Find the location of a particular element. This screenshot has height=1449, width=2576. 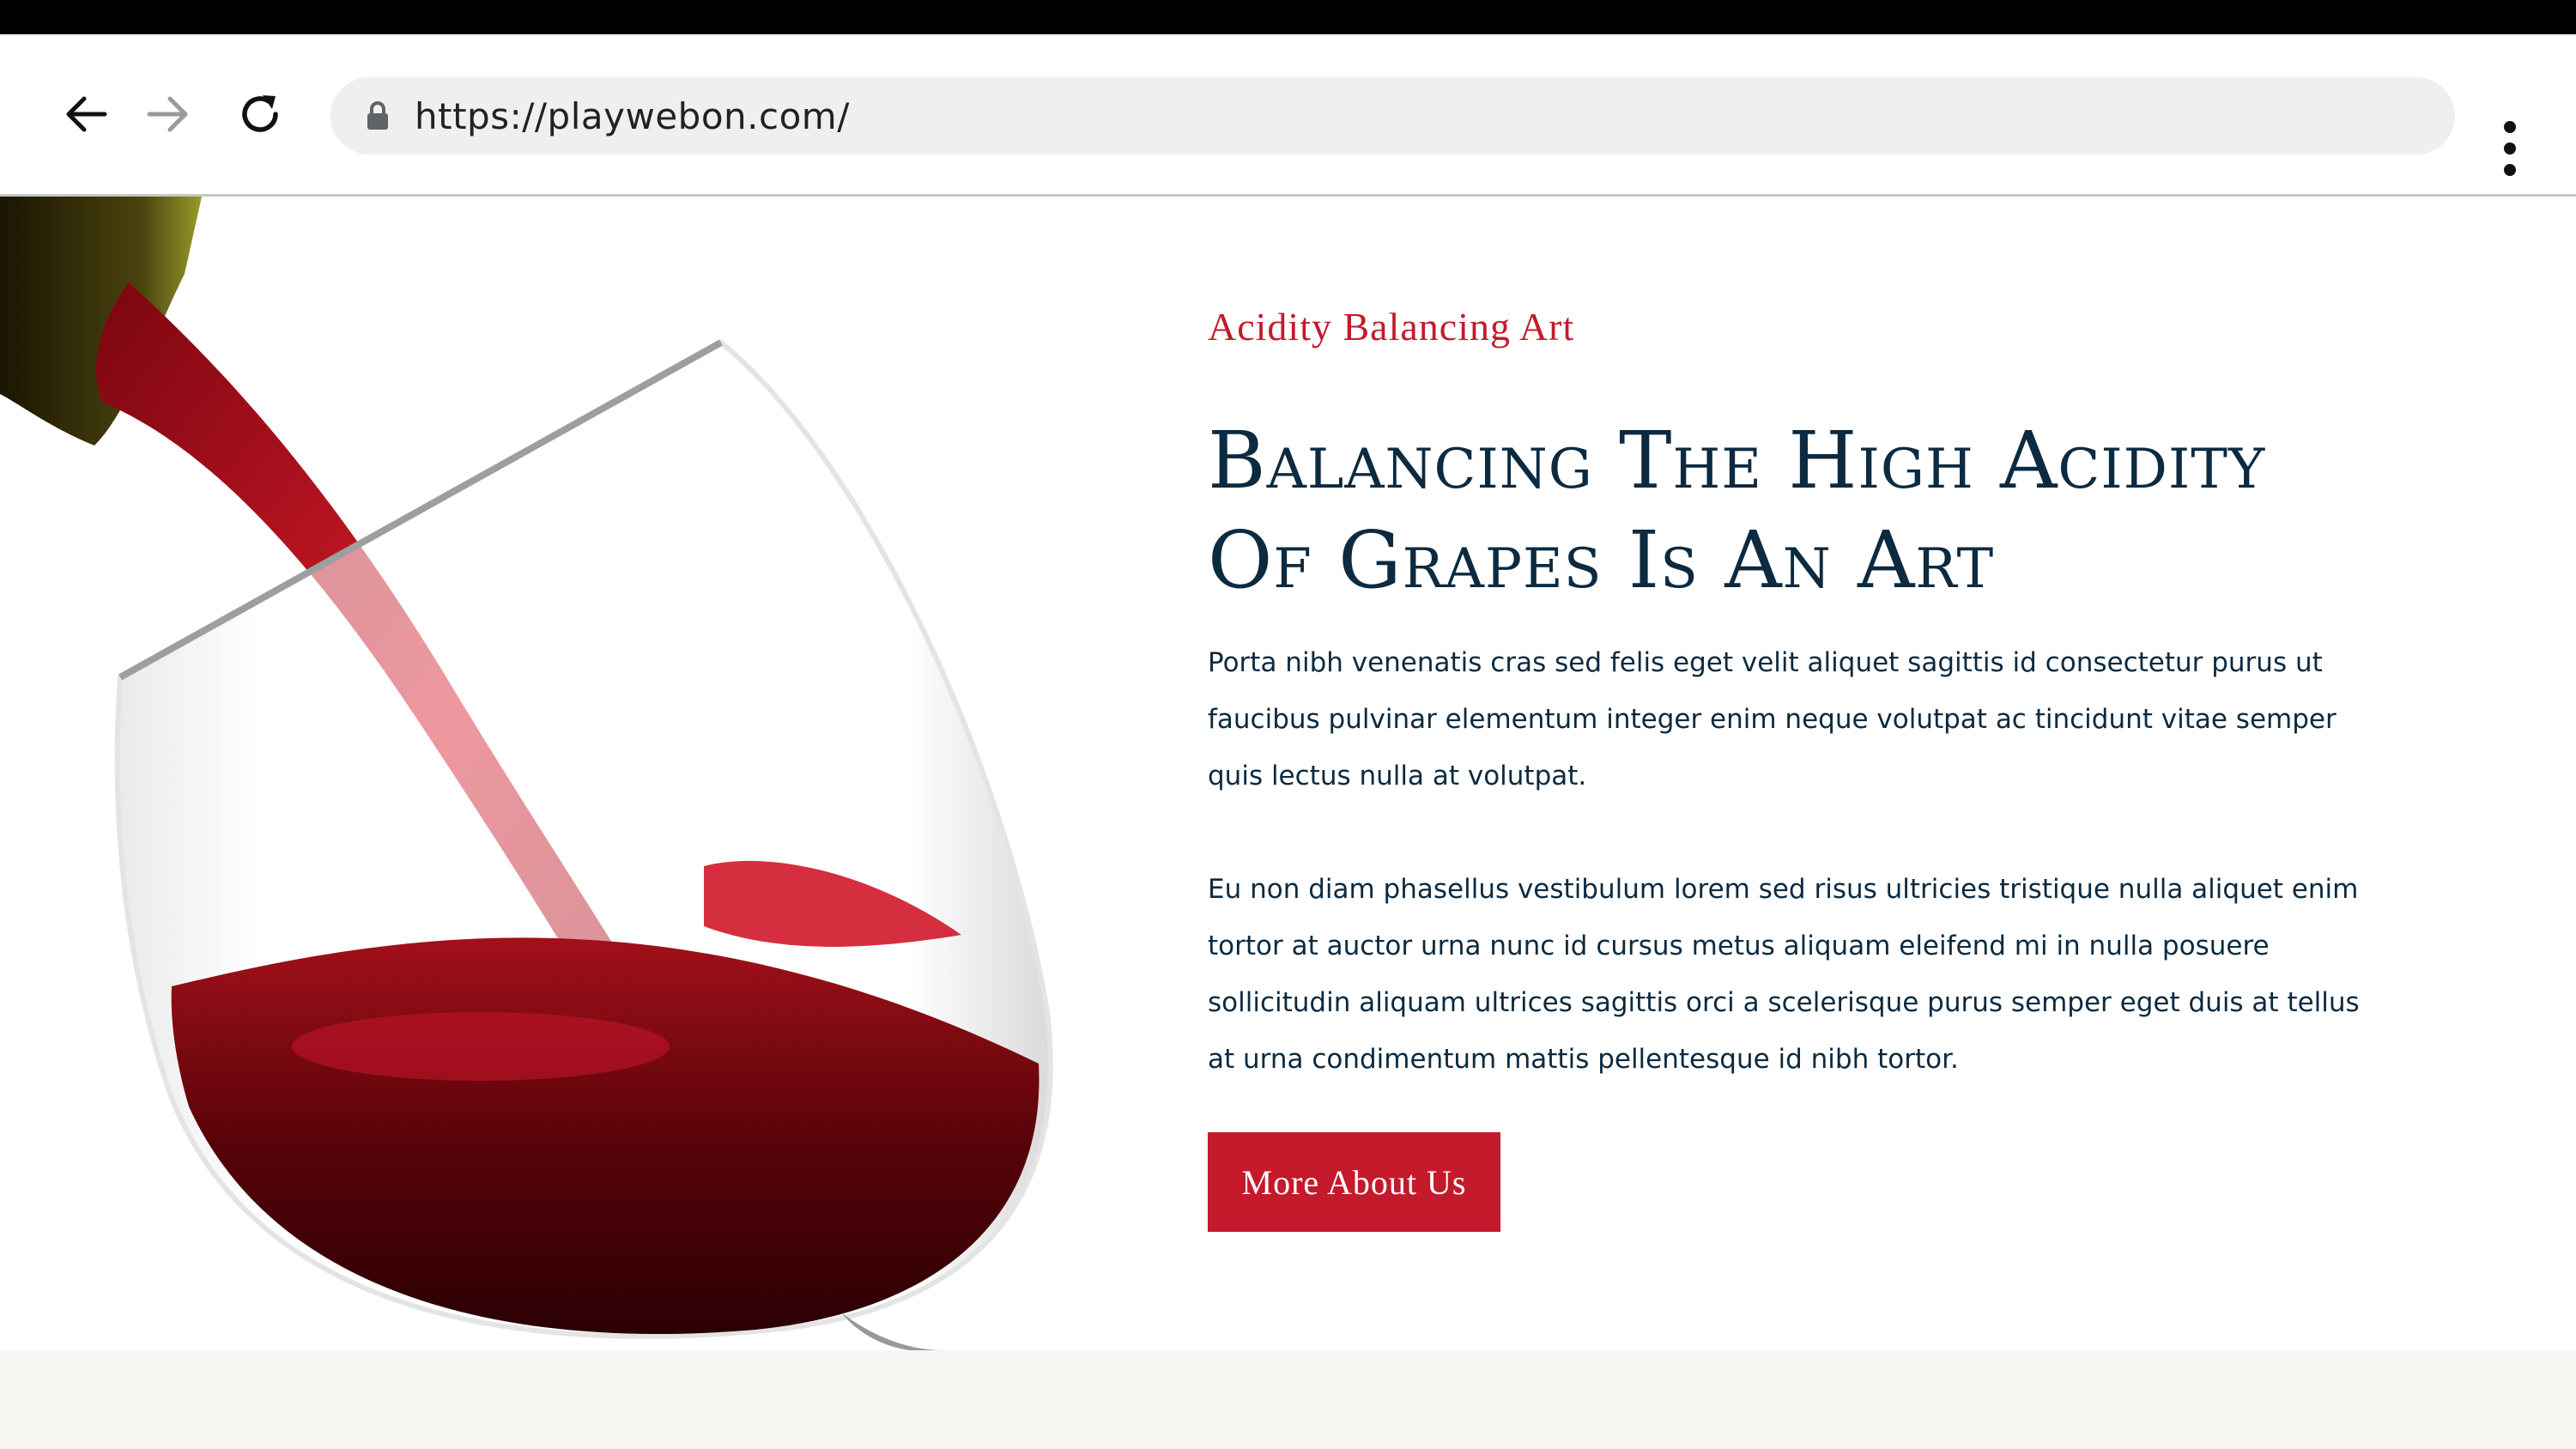

reload-button is located at coordinates (260, 114).